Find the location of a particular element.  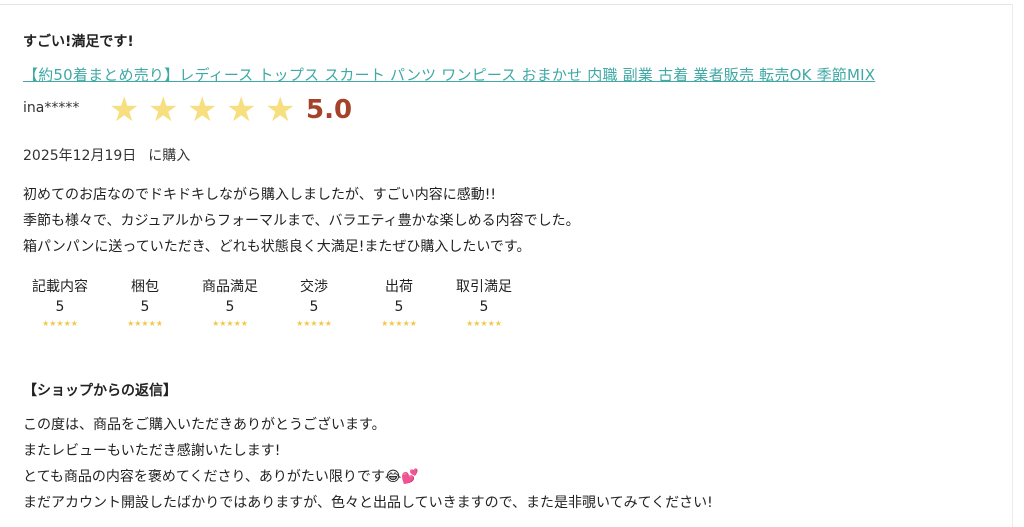

rating-item: 商品満足 5 ★★★★★ is located at coordinates (230, 304).